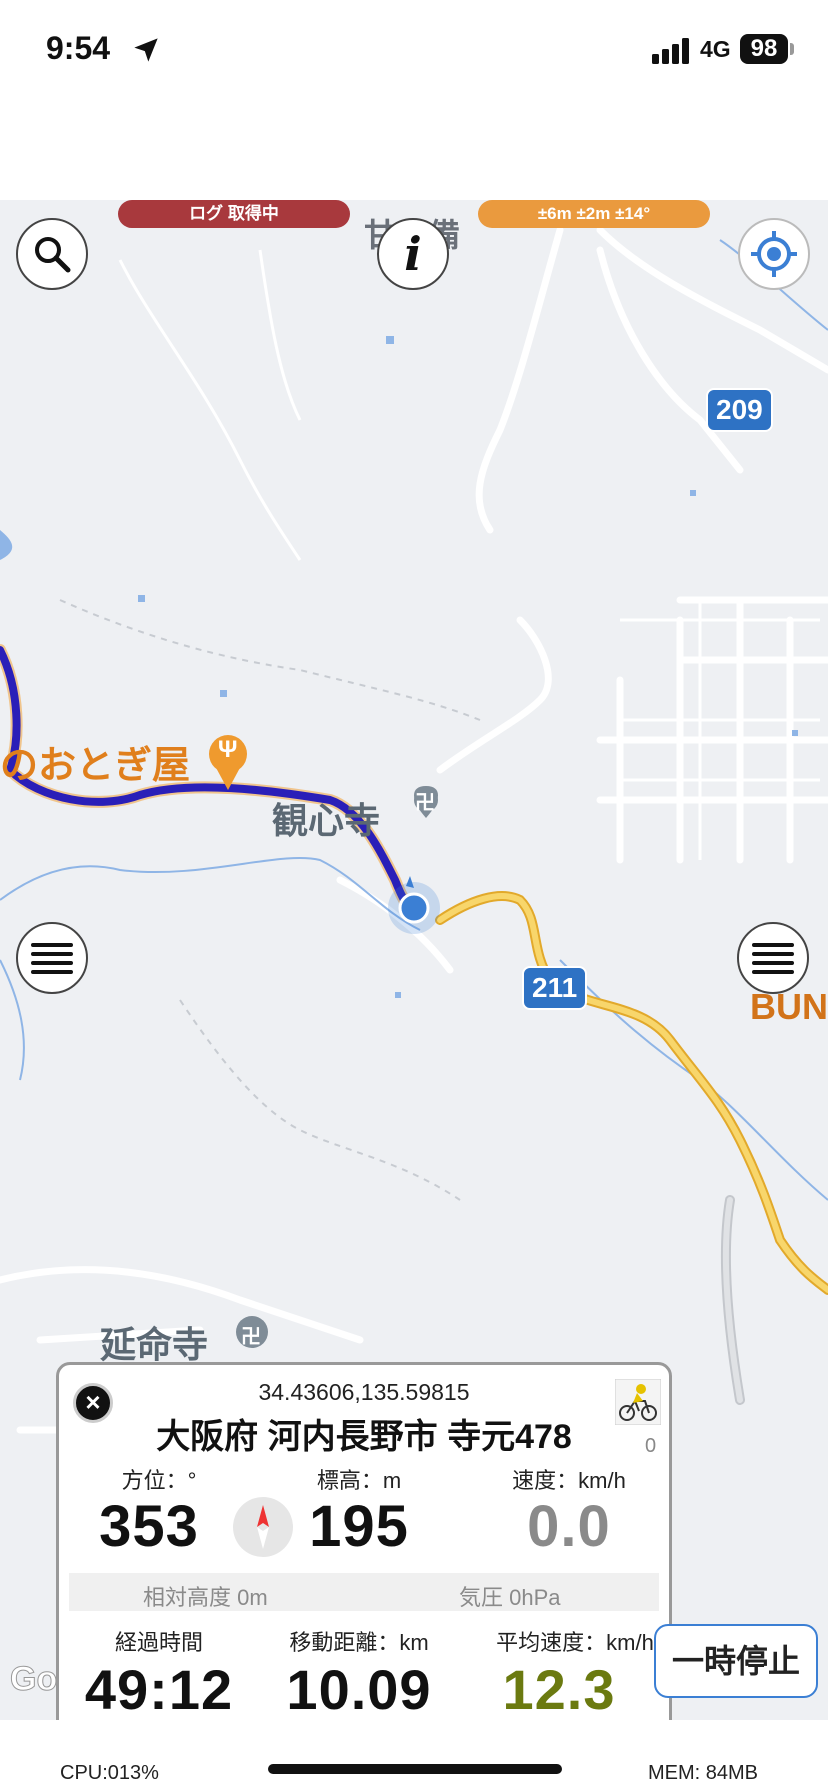  I want to click on crosshair-location-icon, so click(774, 254).